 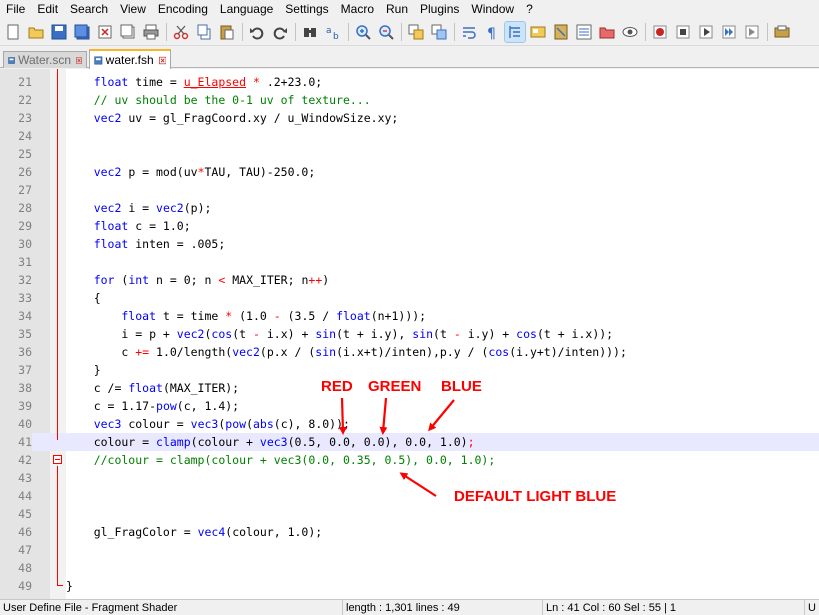 What do you see at coordinates (409, 550) in the screenshot?
I see `code-line: 47` at bounding box center [409, 550].